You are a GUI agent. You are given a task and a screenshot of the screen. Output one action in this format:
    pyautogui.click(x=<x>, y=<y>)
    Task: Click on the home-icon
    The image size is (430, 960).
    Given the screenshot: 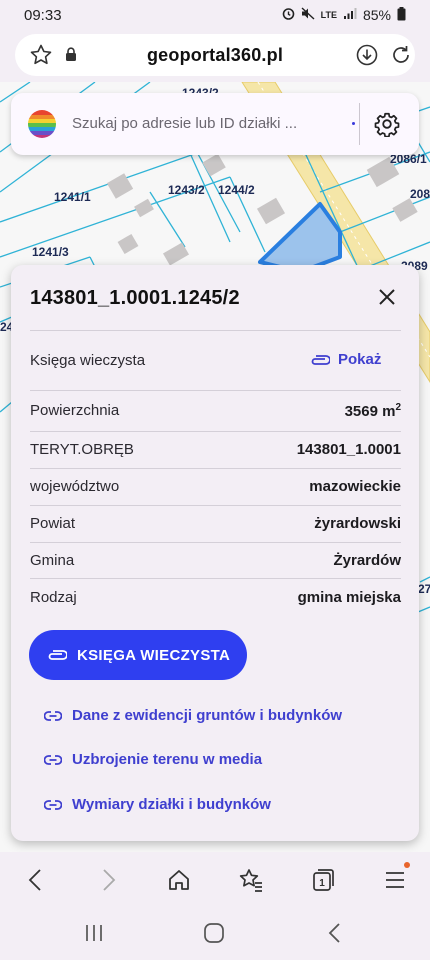 What is the action you would take?
    pyautogui.click(x=179, y=882)
    